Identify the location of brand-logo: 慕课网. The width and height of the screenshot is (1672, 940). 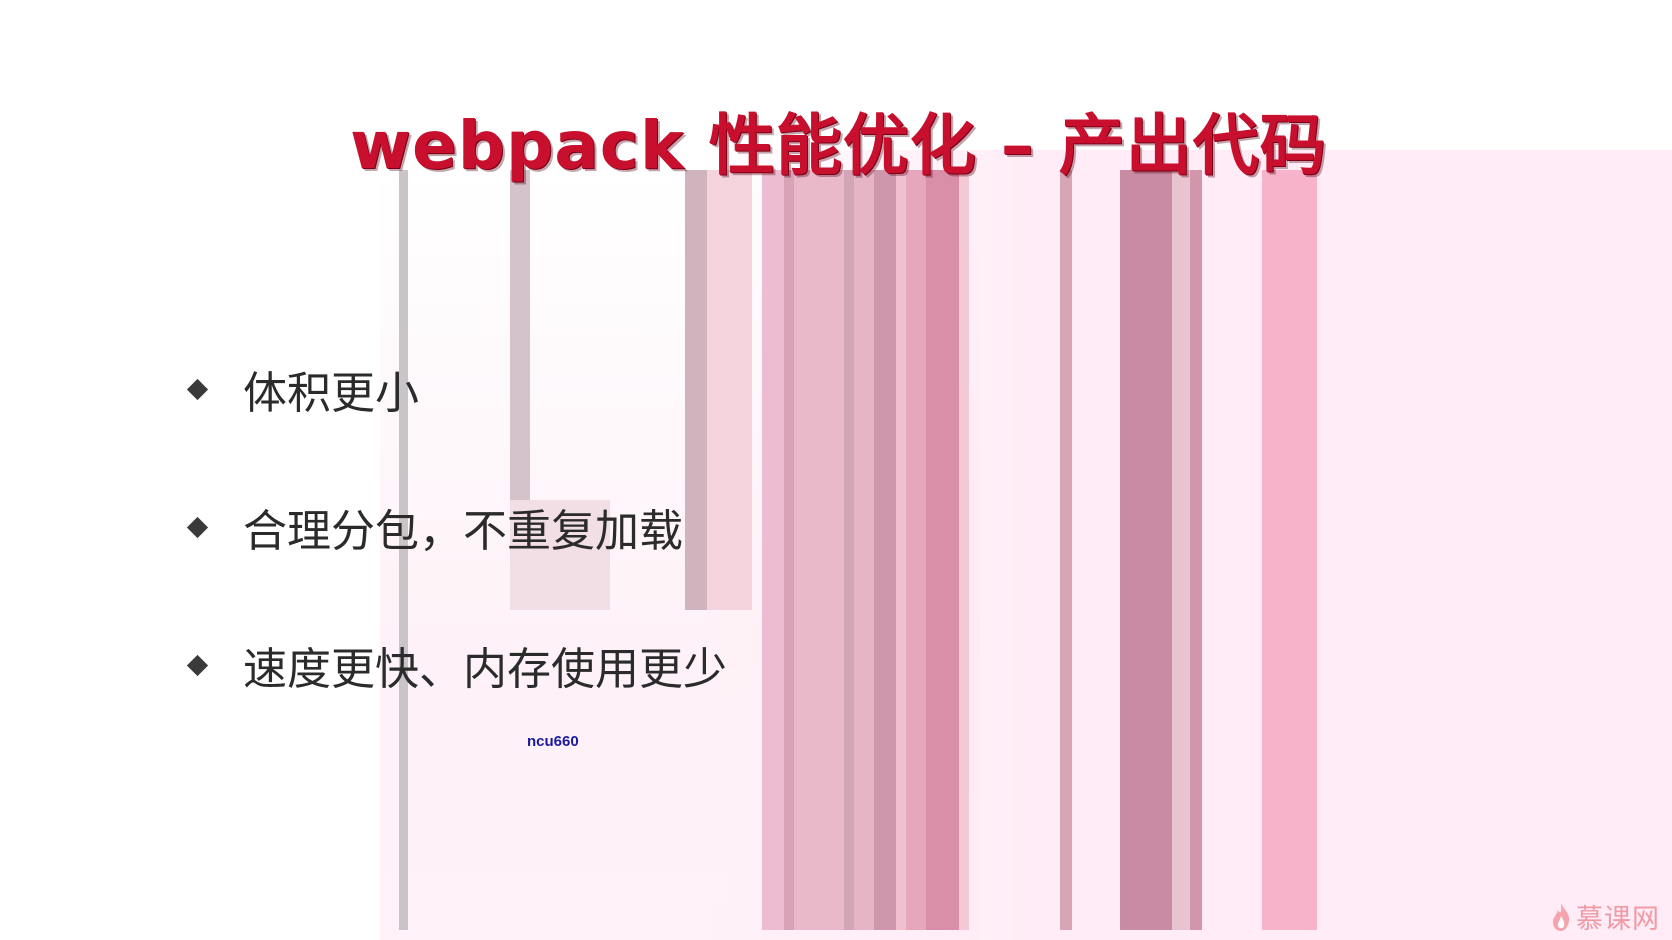
(1605, 916).